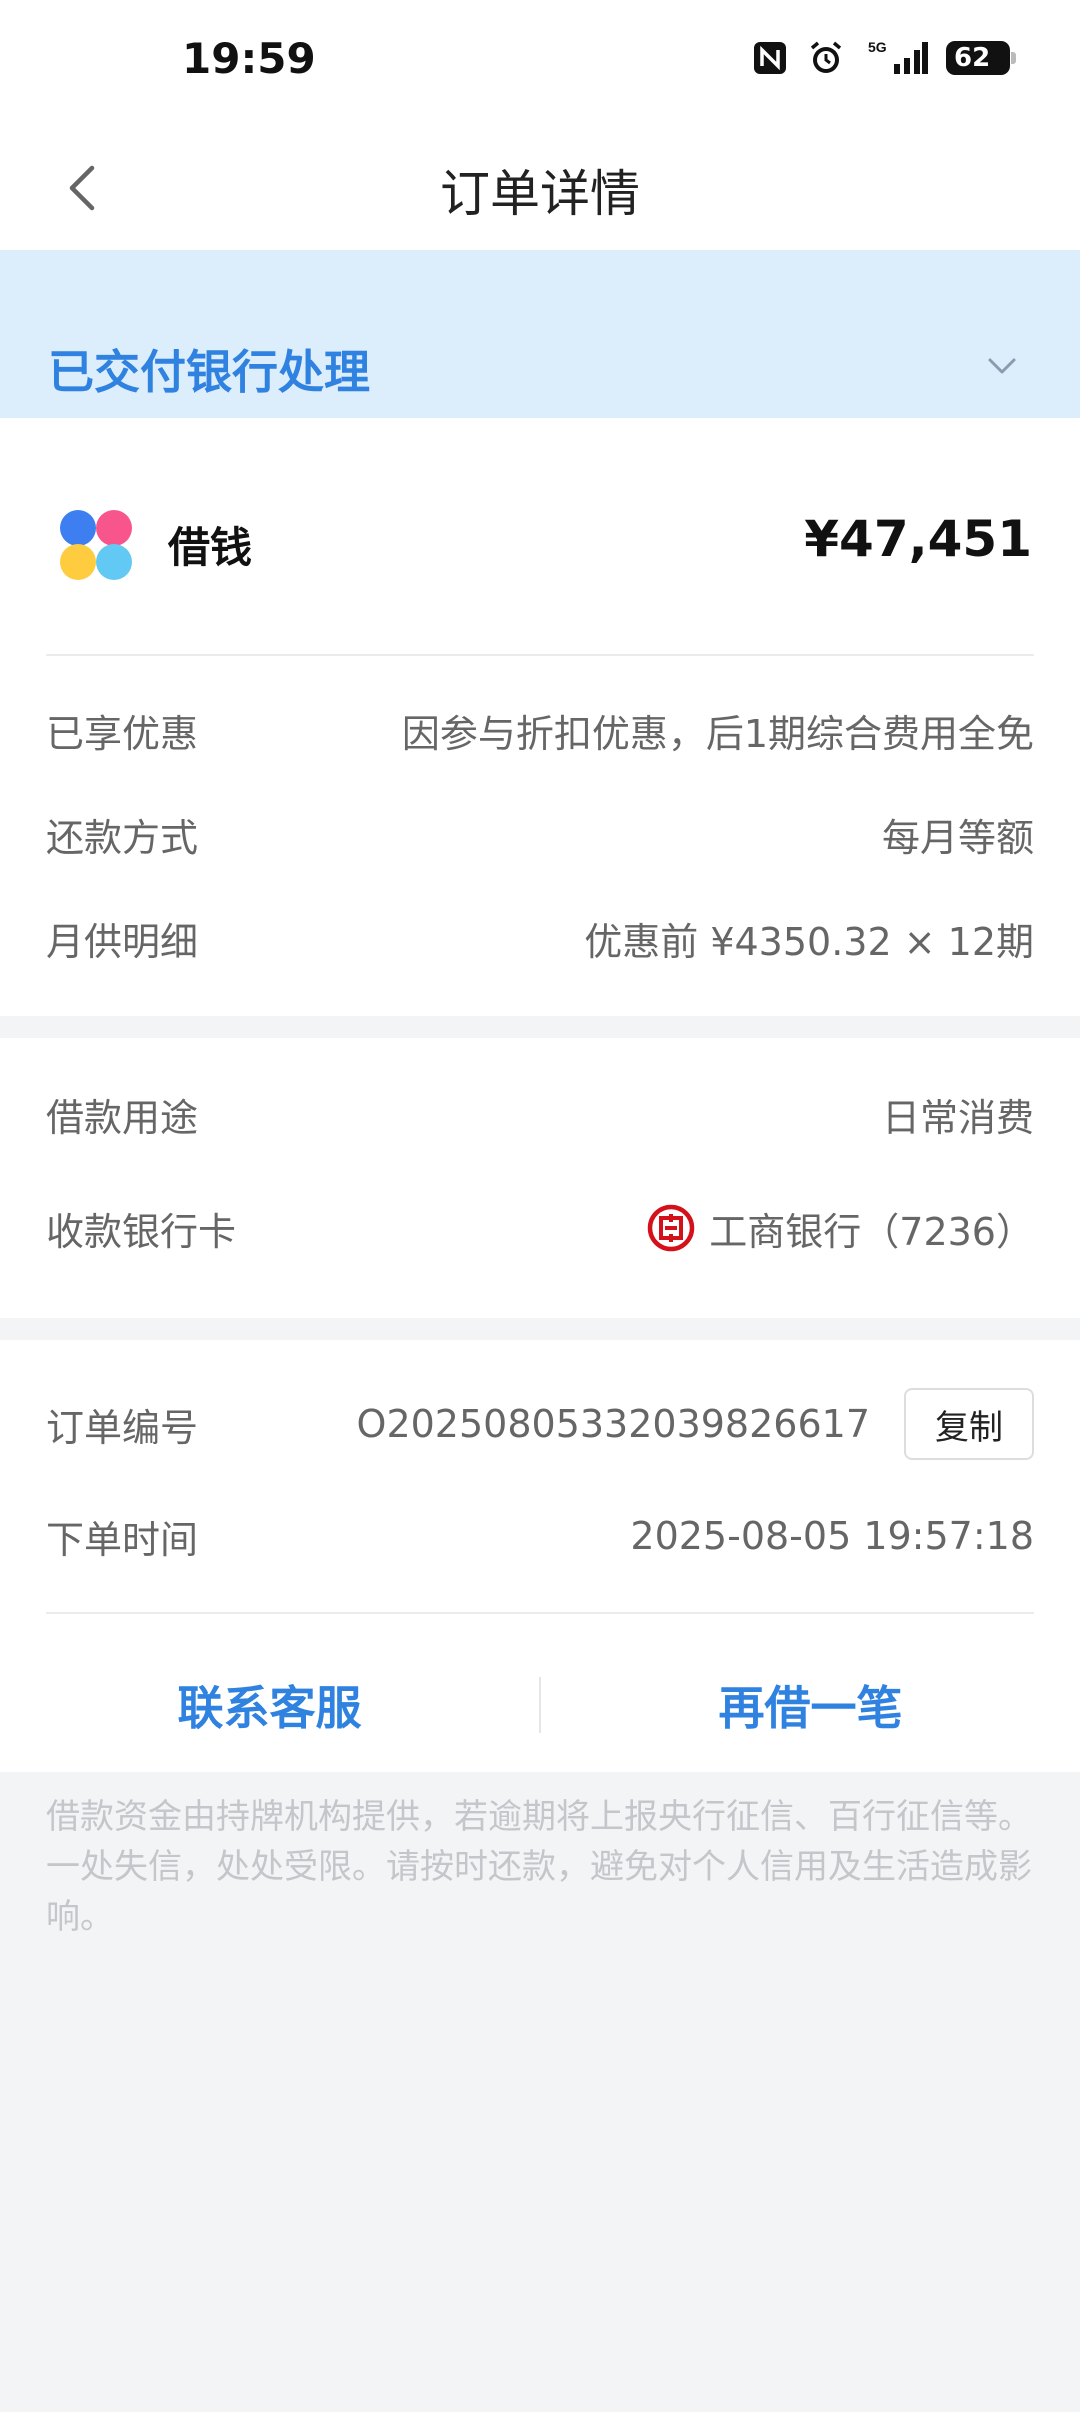  Describe the element at coordinates (540, 1705) in the screenshot. I see `action-bar: 联系客服 再借一笔` at that location.